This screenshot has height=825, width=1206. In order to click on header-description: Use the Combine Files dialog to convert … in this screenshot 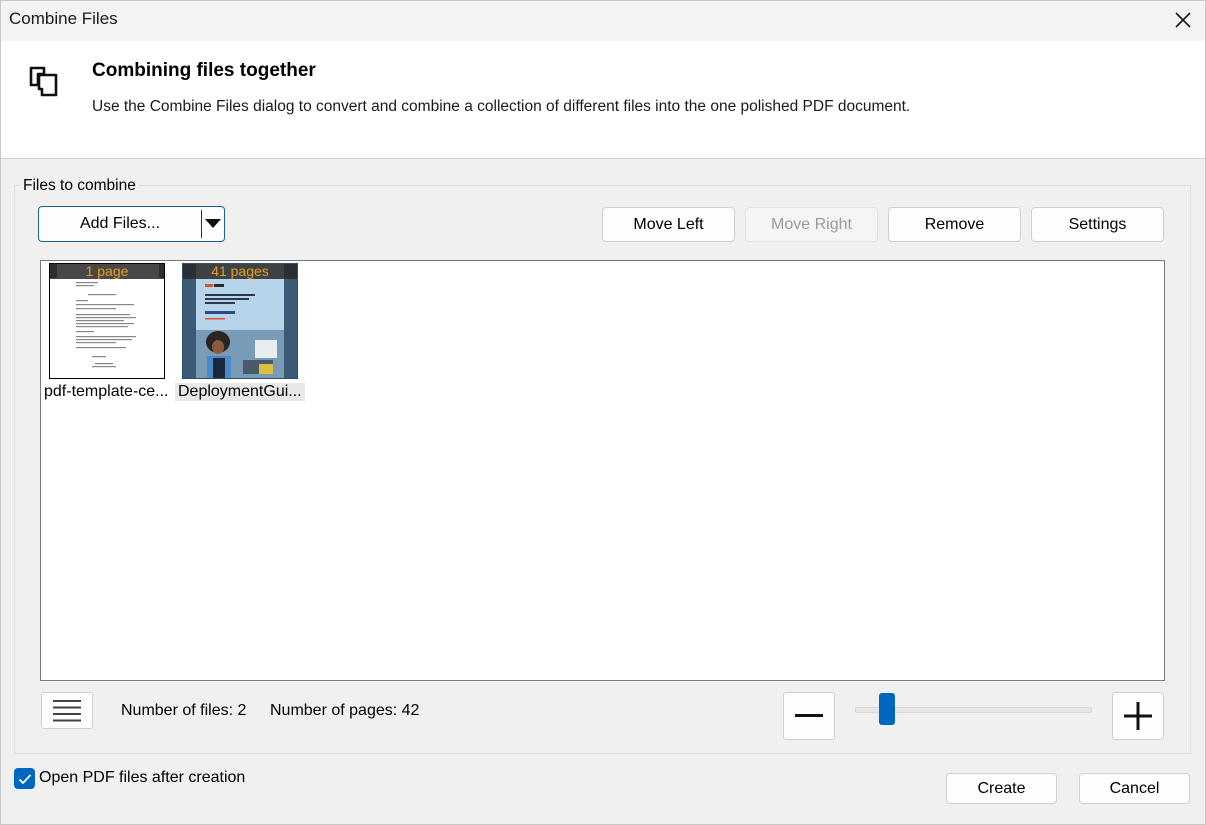, I will do `click(501, 106)`.